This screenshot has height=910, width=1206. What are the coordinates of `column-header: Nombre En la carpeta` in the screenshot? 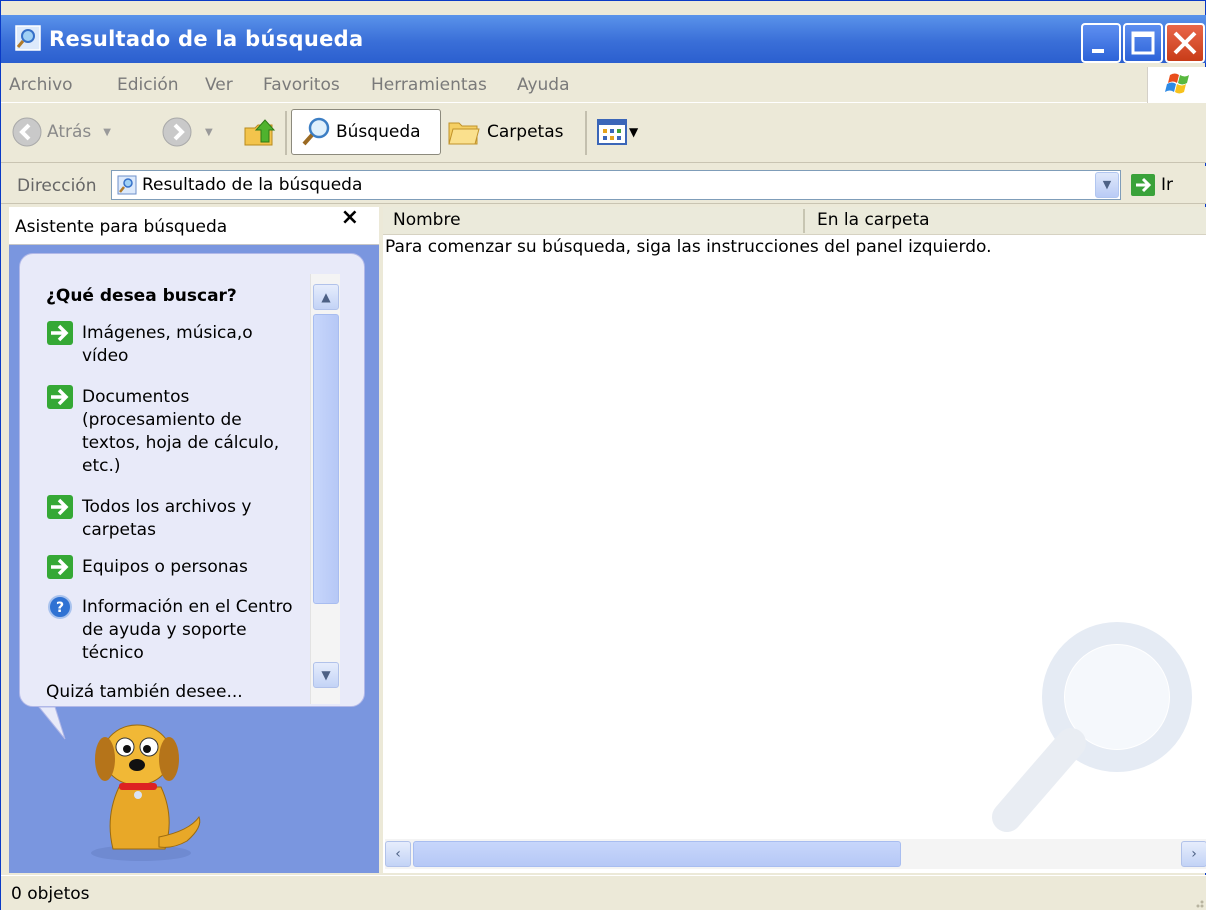 It's located at (794, 221).